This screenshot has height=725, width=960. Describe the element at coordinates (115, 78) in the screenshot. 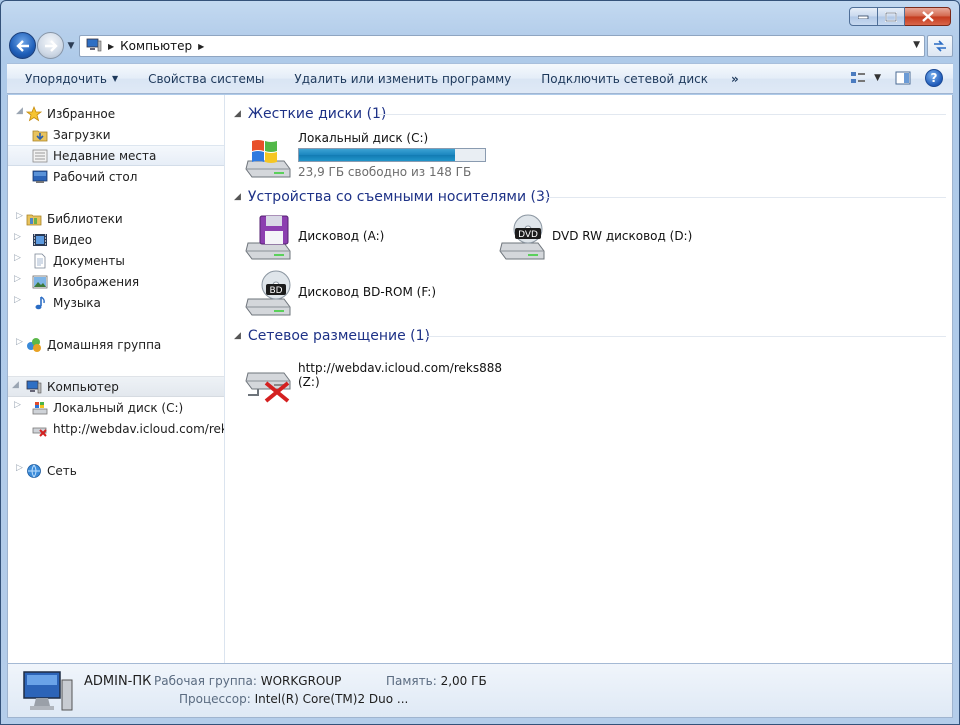

I see `chevron-down-icon: ▼` at that location.